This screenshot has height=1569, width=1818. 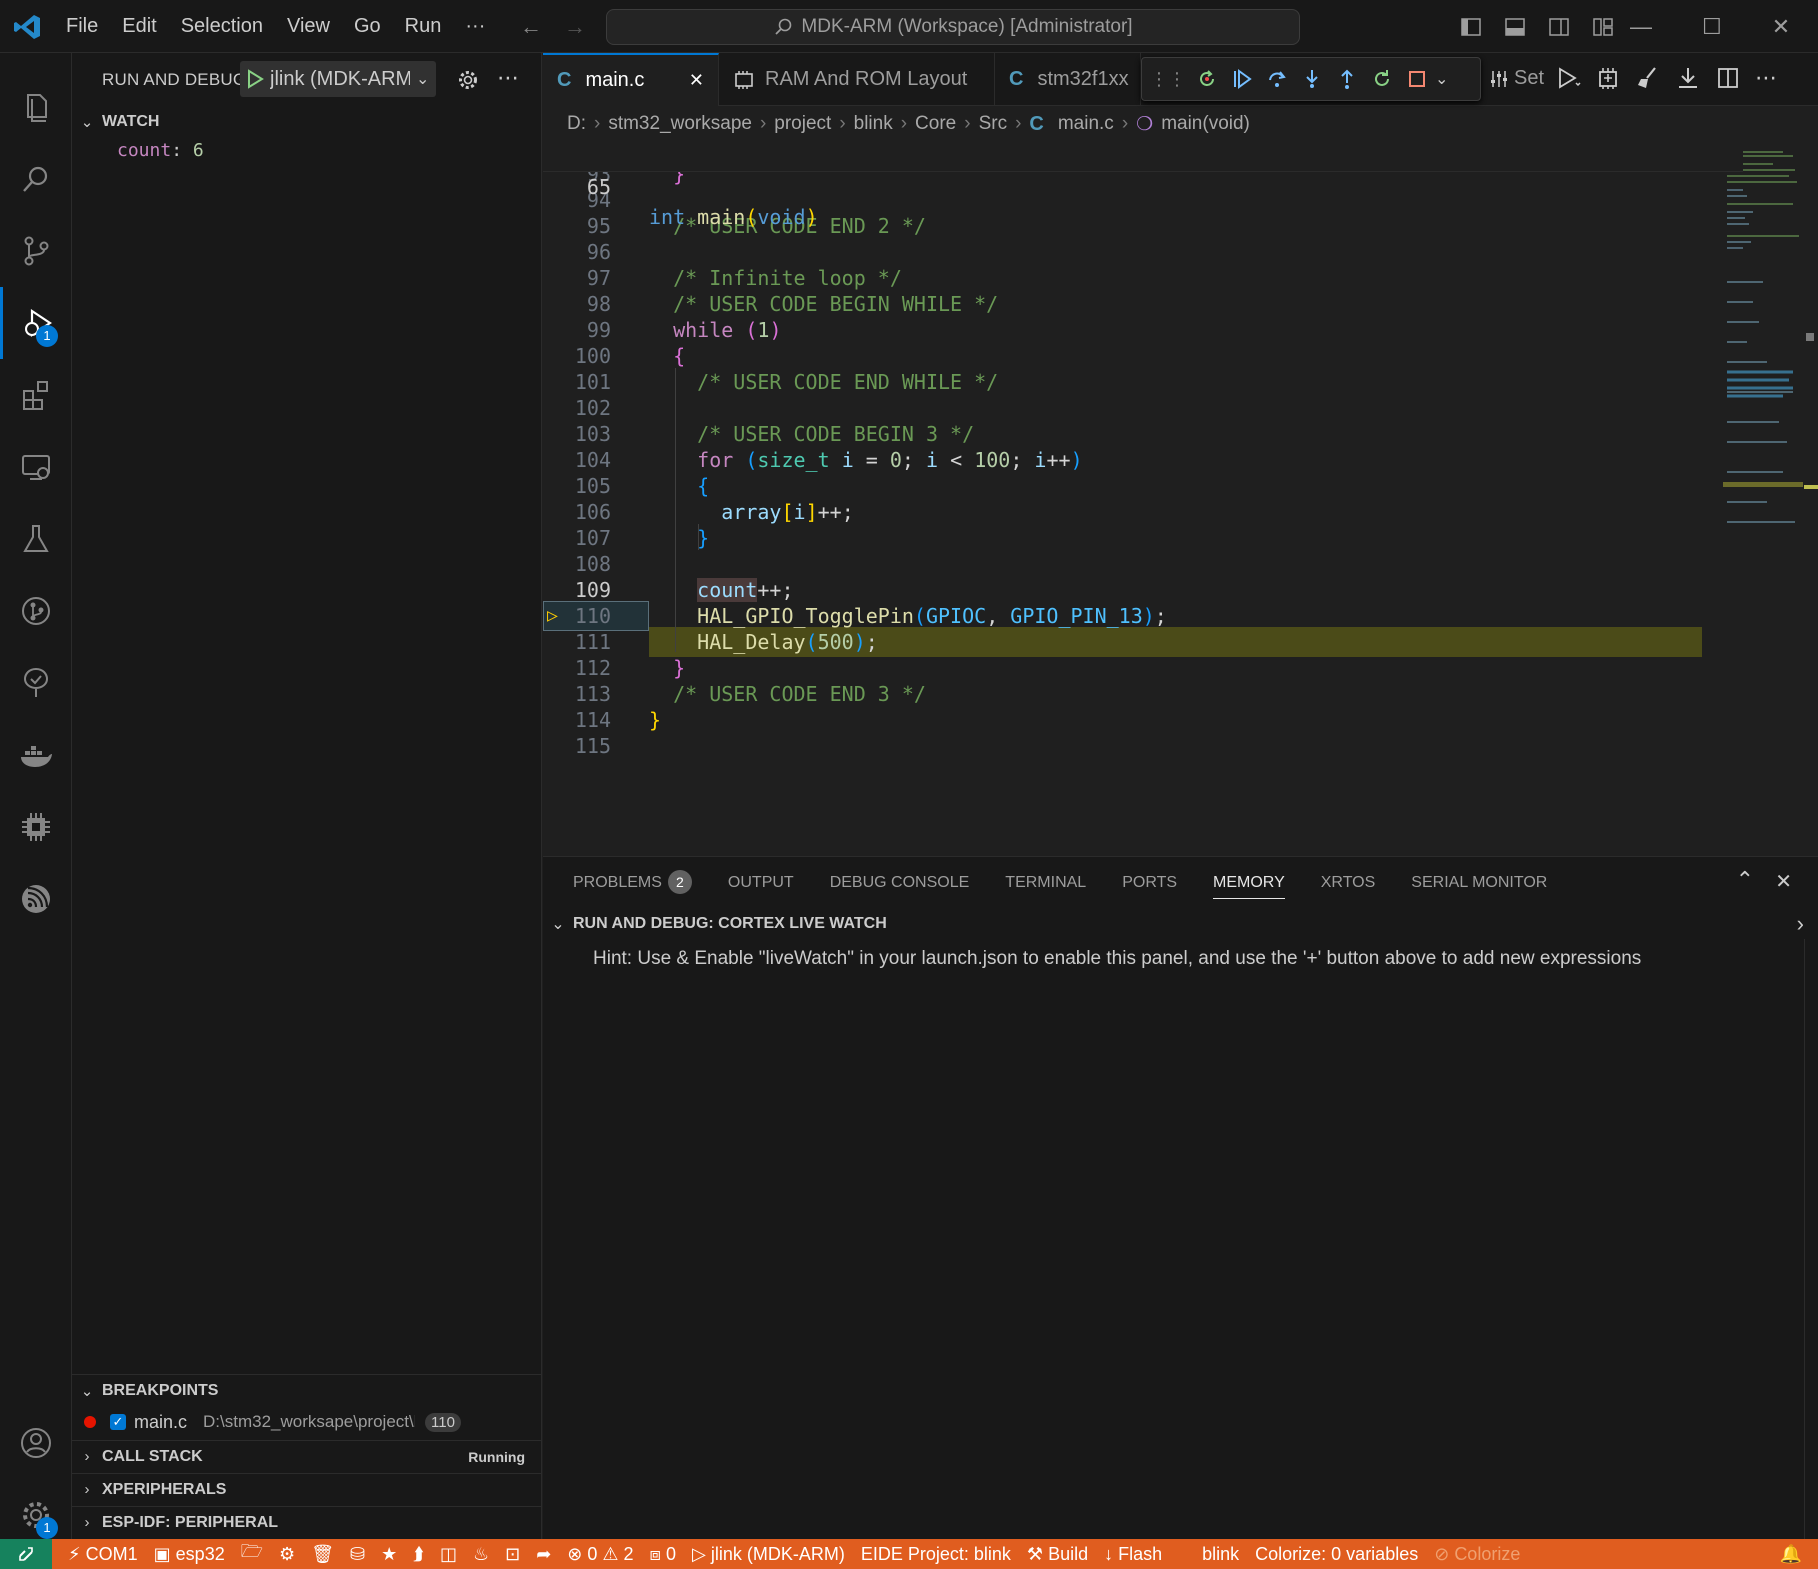 What do you see at coordinates (307, 1489) in the screenshot?
I see `xperipherals-section-header: › XPERIPHERALS` at bounding box center [307, 1489].